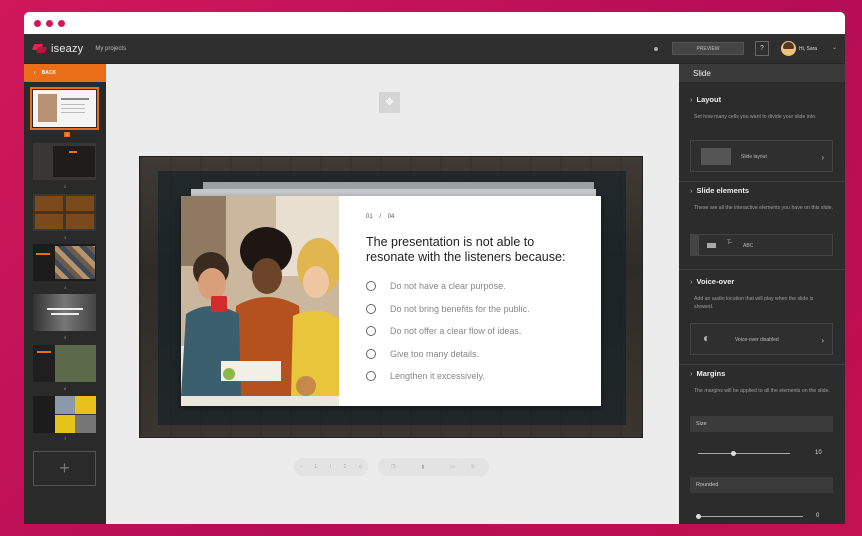 The image size is (862, 536). I want to click on trash-icon: ▮, so click(422, 467).